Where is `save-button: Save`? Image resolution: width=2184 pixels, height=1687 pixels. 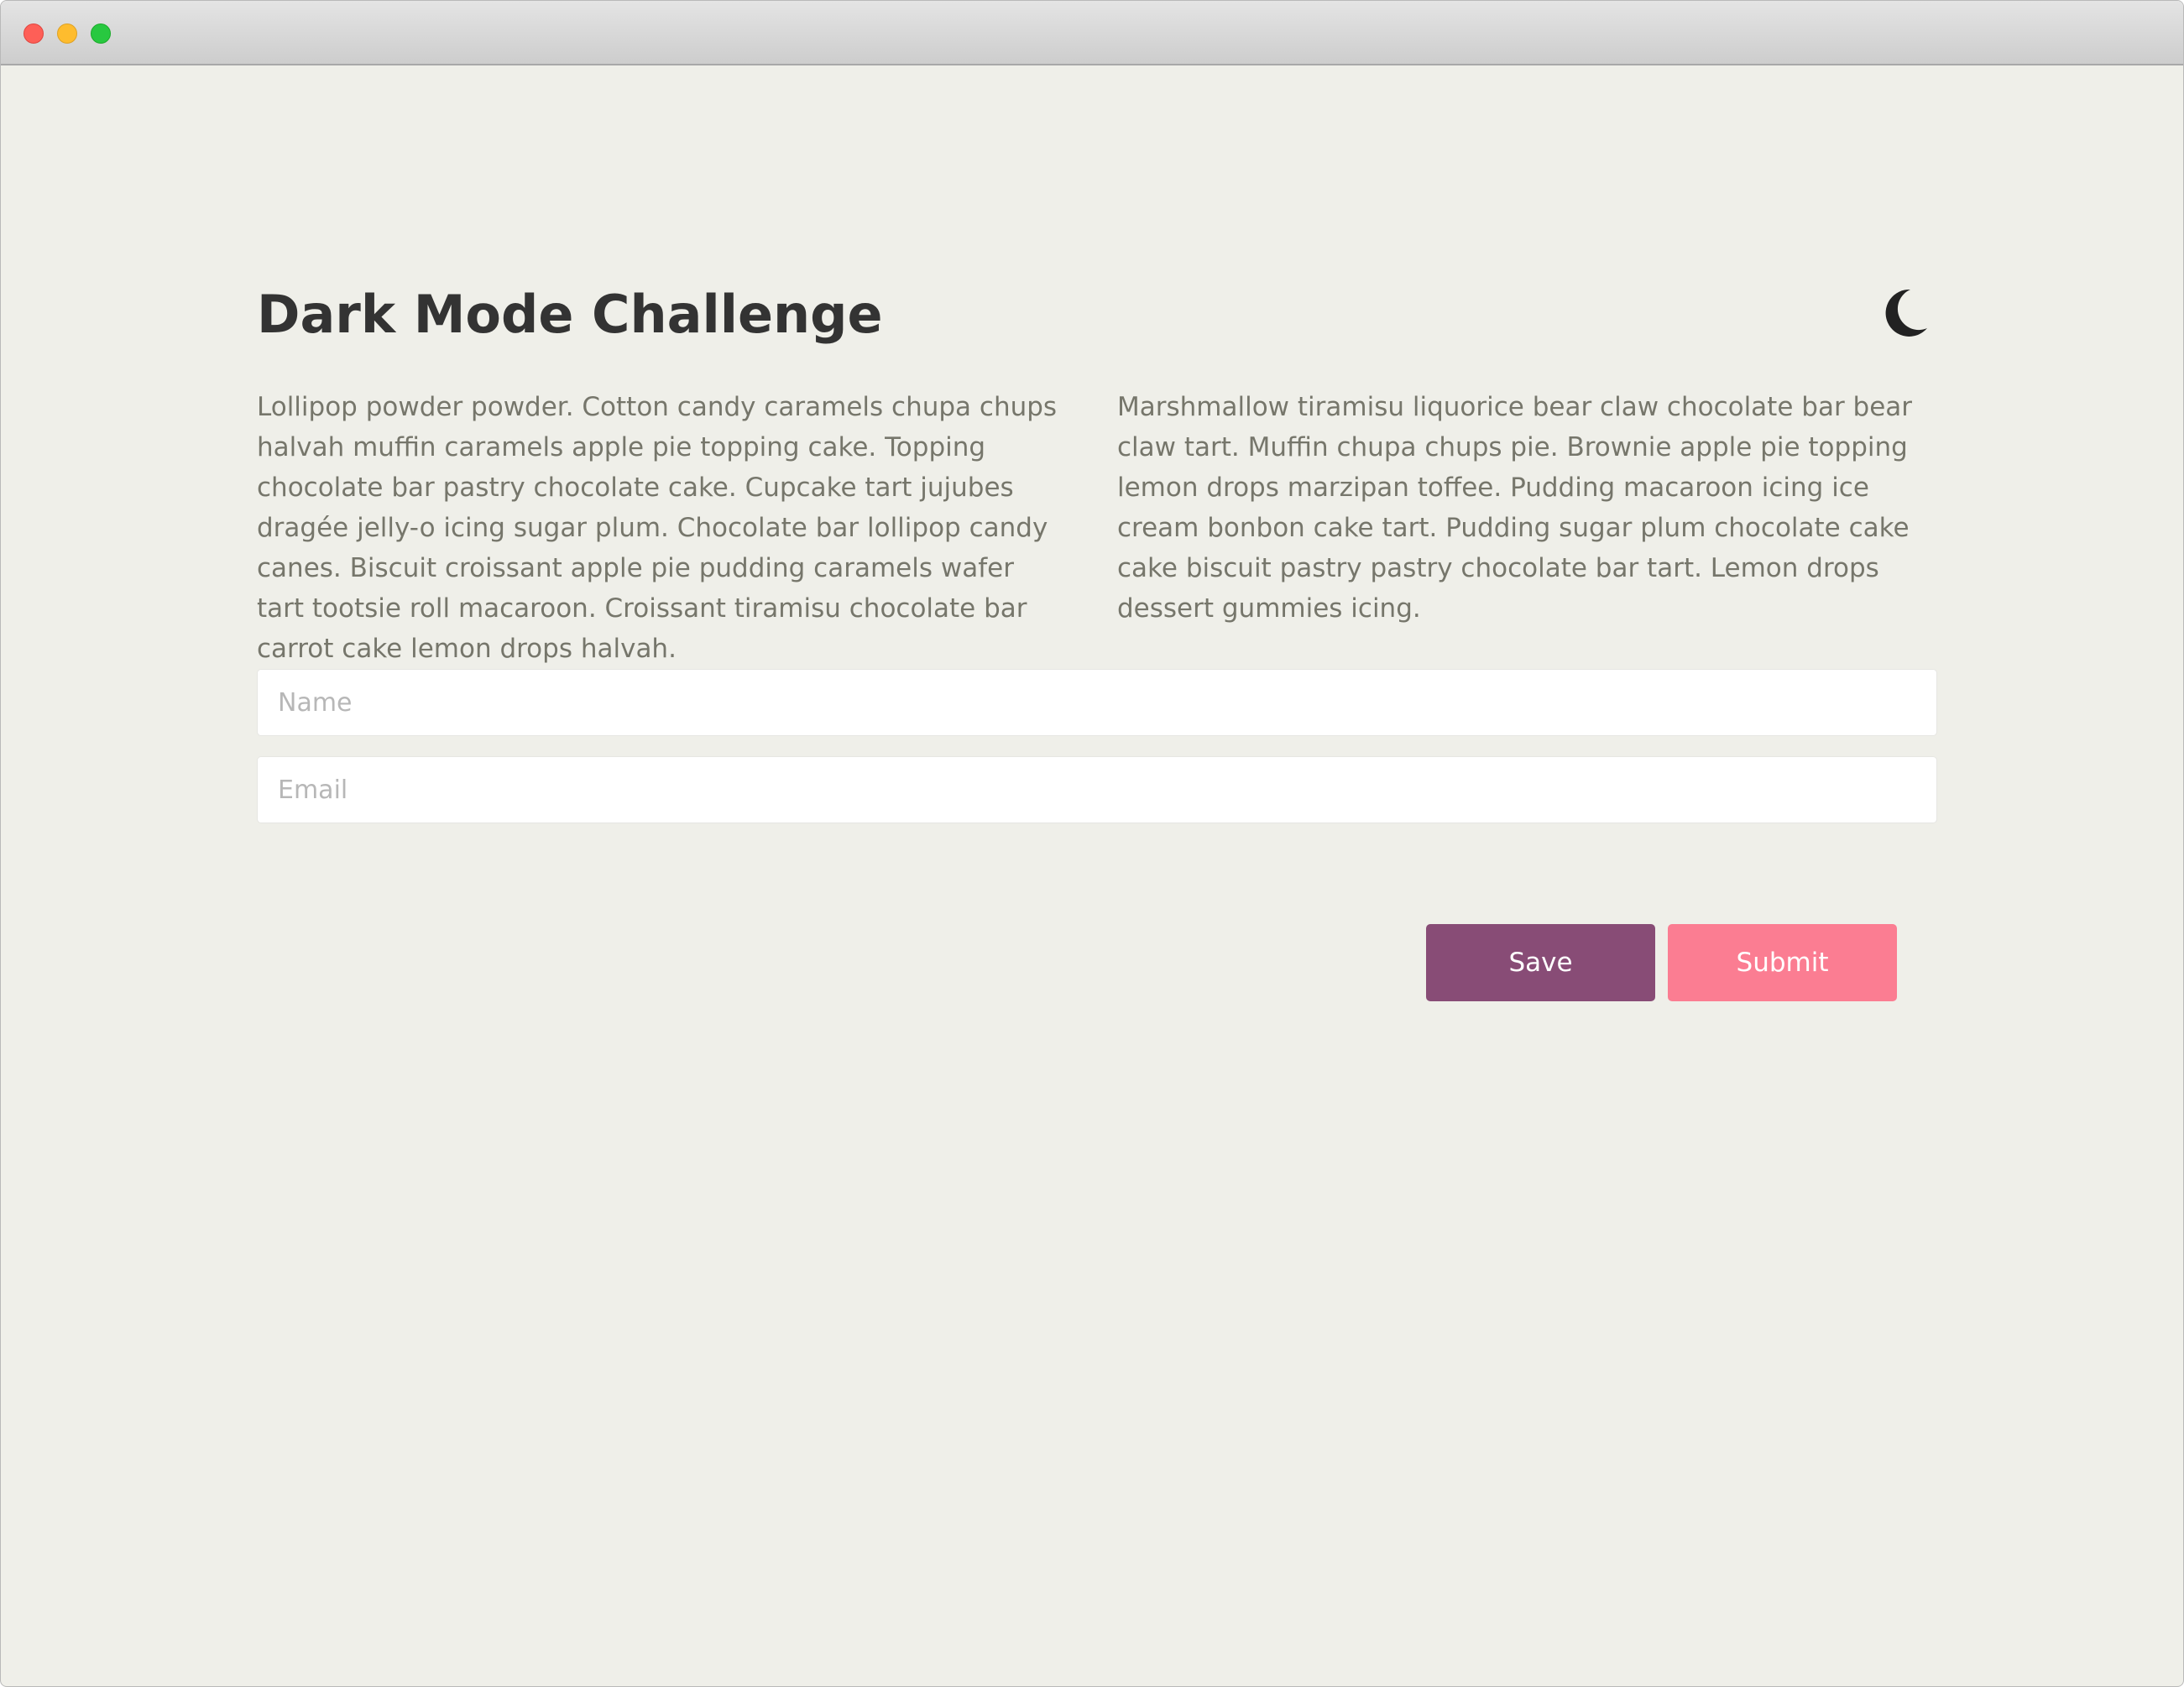
save-button: Save is located at coordinates (1541, 962).